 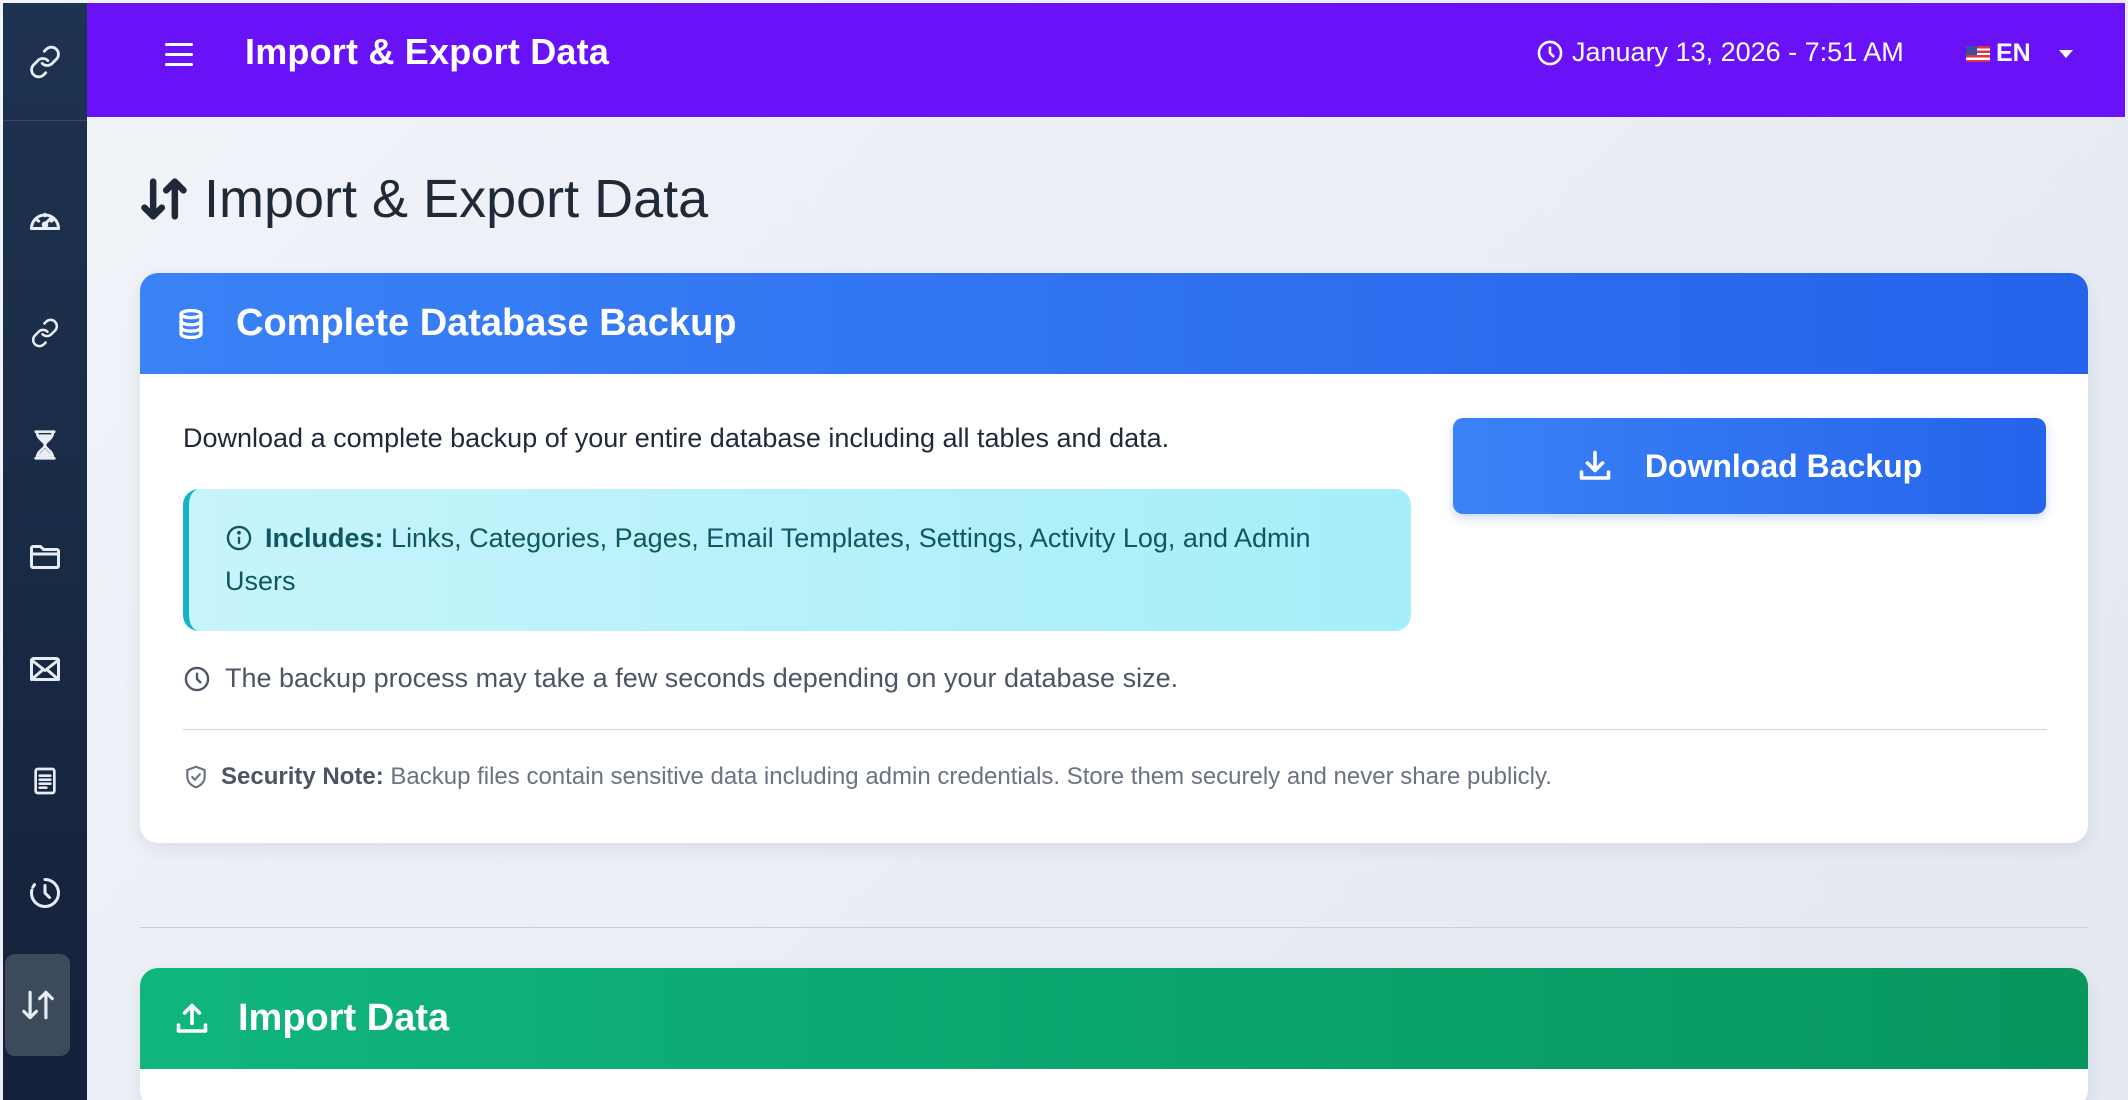 I want to click on info-icon, so click(x=239, y=538).